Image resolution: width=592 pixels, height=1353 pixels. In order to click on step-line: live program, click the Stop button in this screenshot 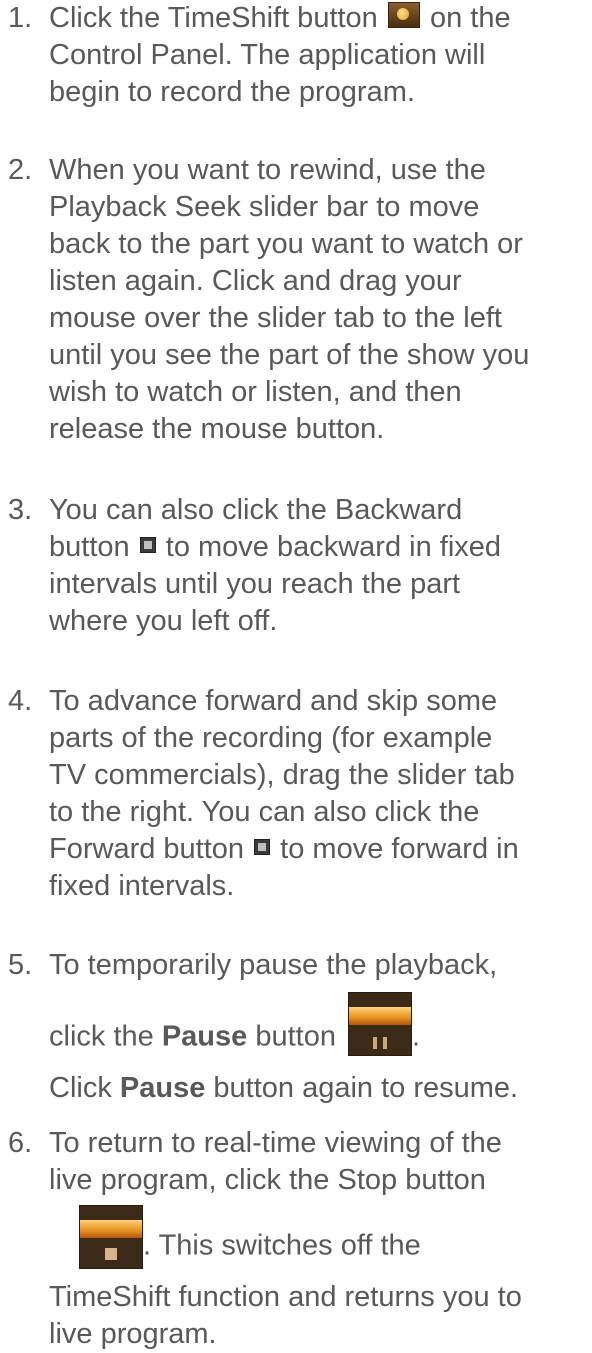, I will do `click(267, 1180)`.